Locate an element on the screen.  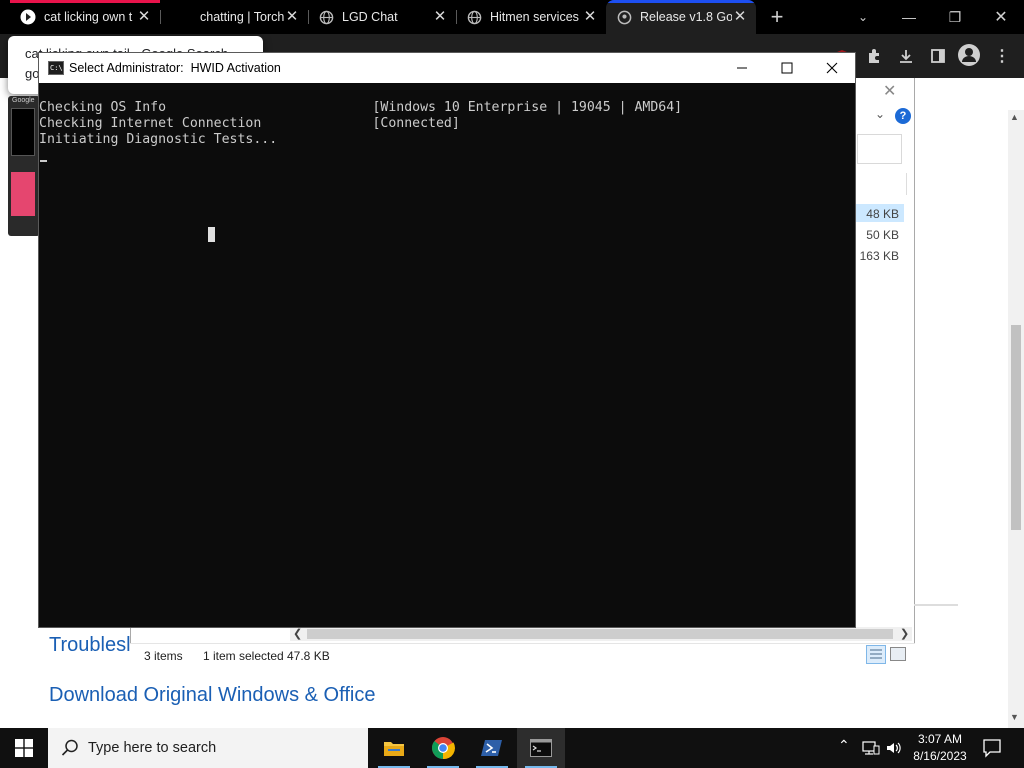
scroll-up-arrow-icon: ▲ is located at coordinates (1014, 117).